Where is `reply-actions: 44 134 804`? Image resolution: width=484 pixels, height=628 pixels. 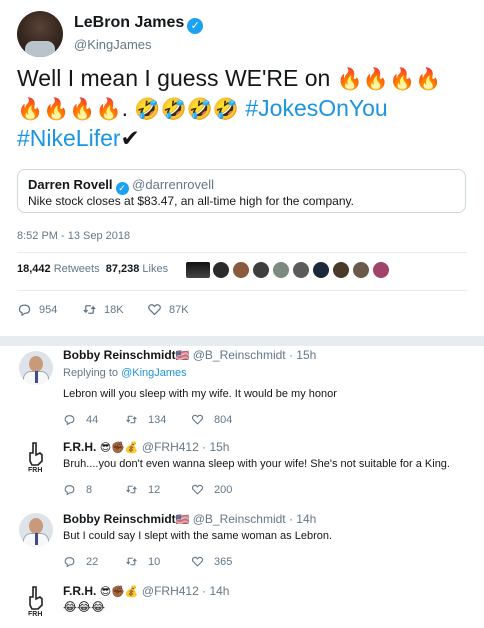 reply-actions: 44 134 804 is located at coordinates (213, 420).